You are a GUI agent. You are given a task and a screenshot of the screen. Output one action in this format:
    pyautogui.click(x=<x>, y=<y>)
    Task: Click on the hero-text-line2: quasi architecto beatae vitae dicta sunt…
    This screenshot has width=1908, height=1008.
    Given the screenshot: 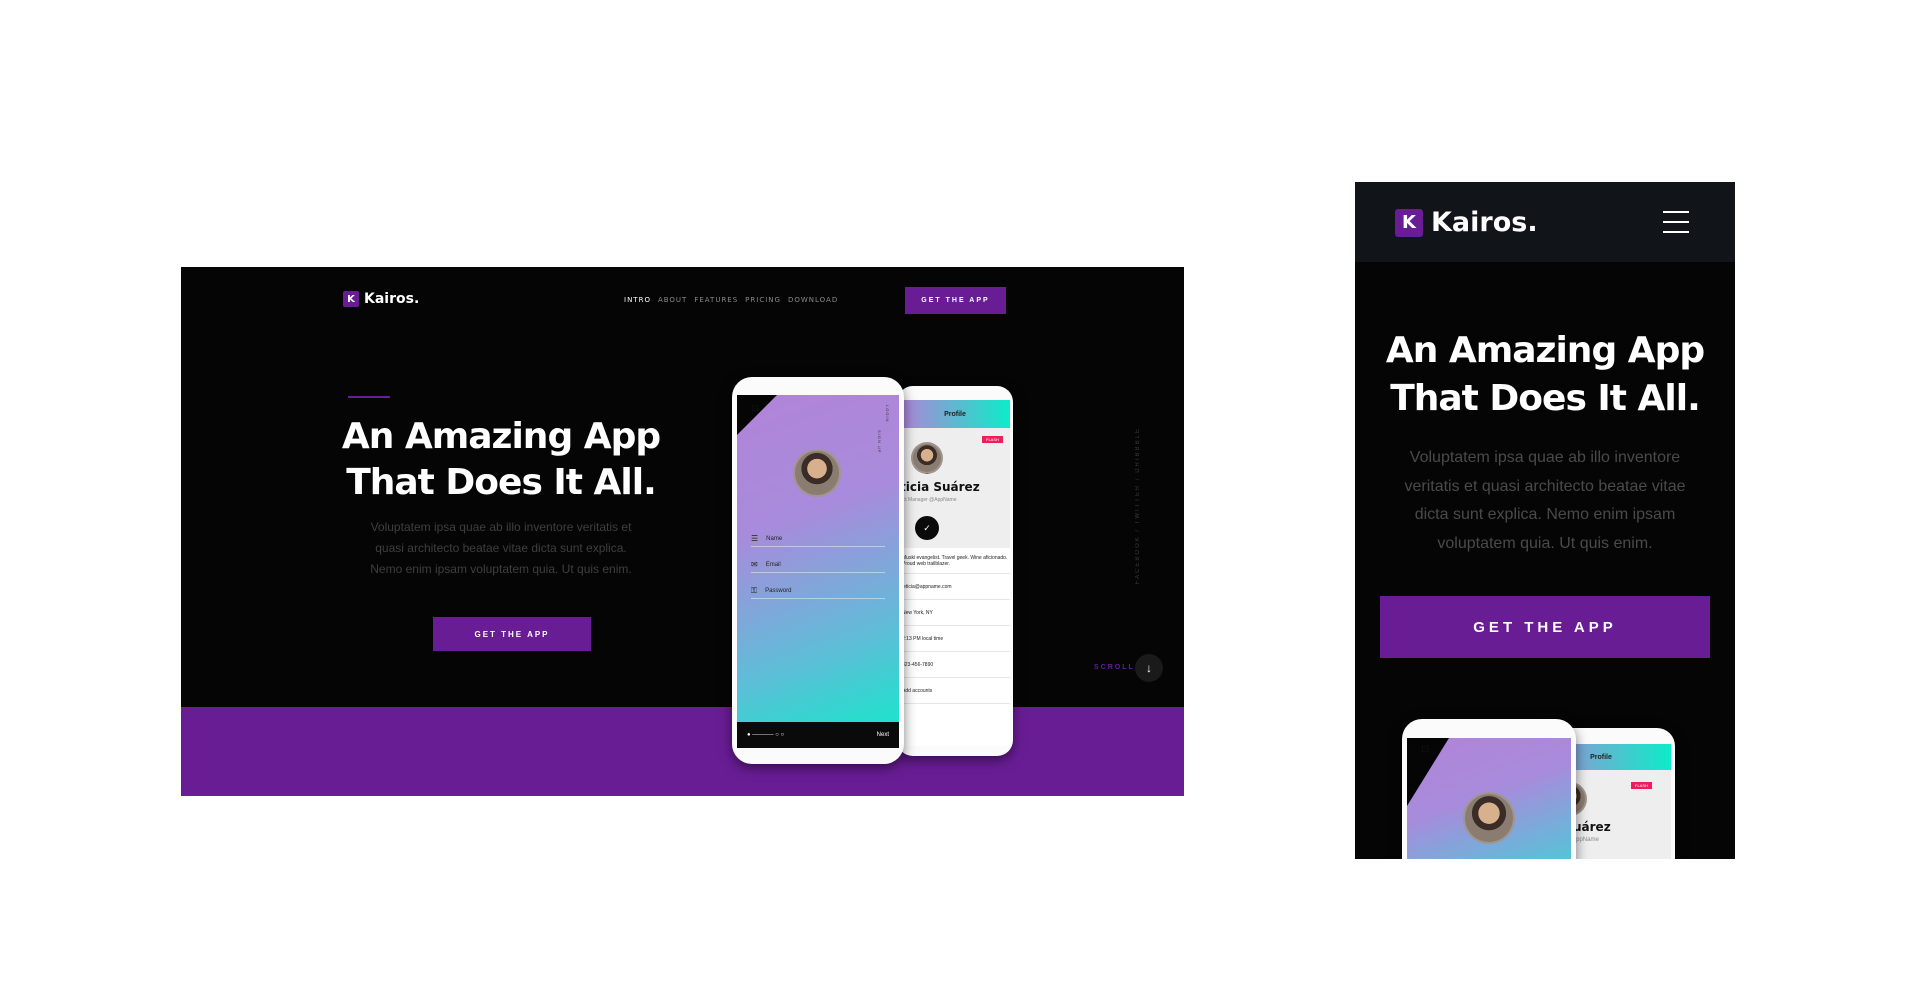 What is the action you would take?
    pyautogui.click(x=501, y=548)
    